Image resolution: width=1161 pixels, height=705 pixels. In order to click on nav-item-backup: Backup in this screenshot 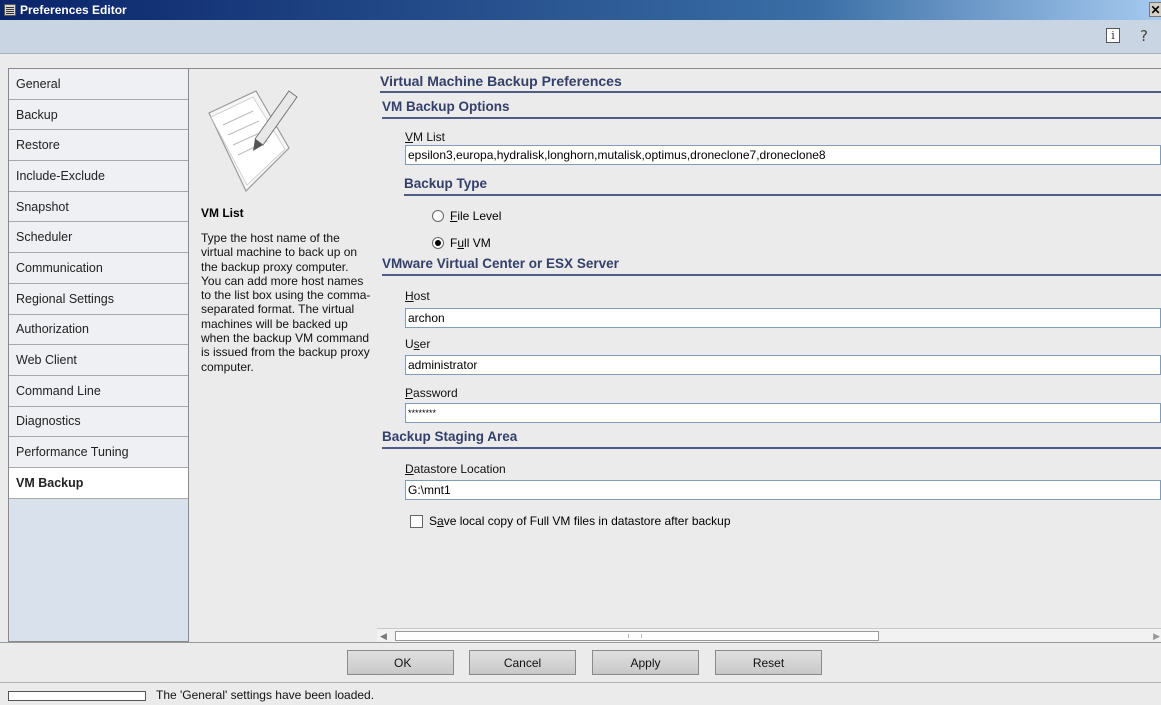, I will do `click(98, 115)`.